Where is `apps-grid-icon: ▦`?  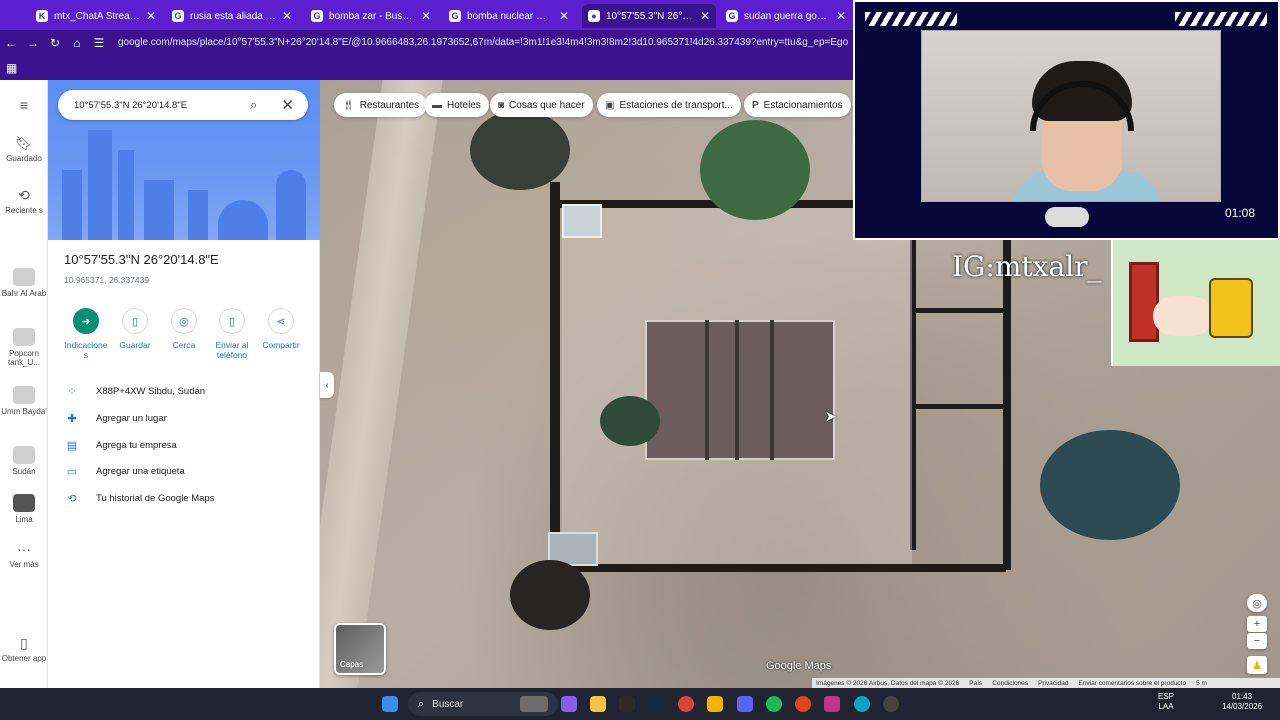 apps-grid-icon: ▦ is located at coordinates (13, 68).